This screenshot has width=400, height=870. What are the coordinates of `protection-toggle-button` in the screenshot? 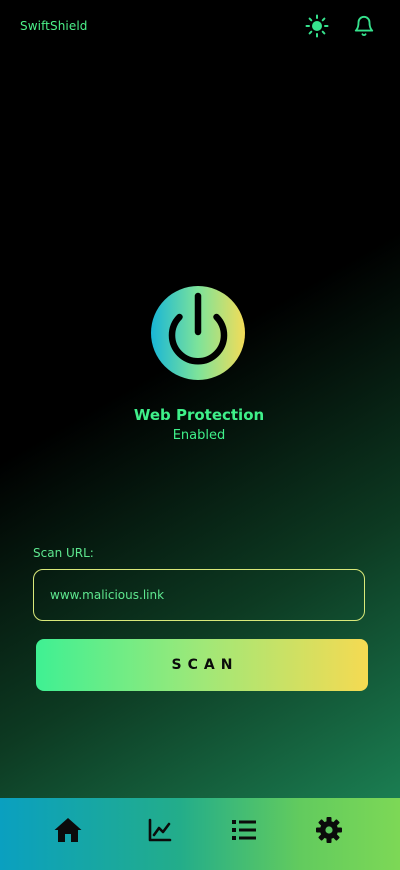 It's located at (198, 333).